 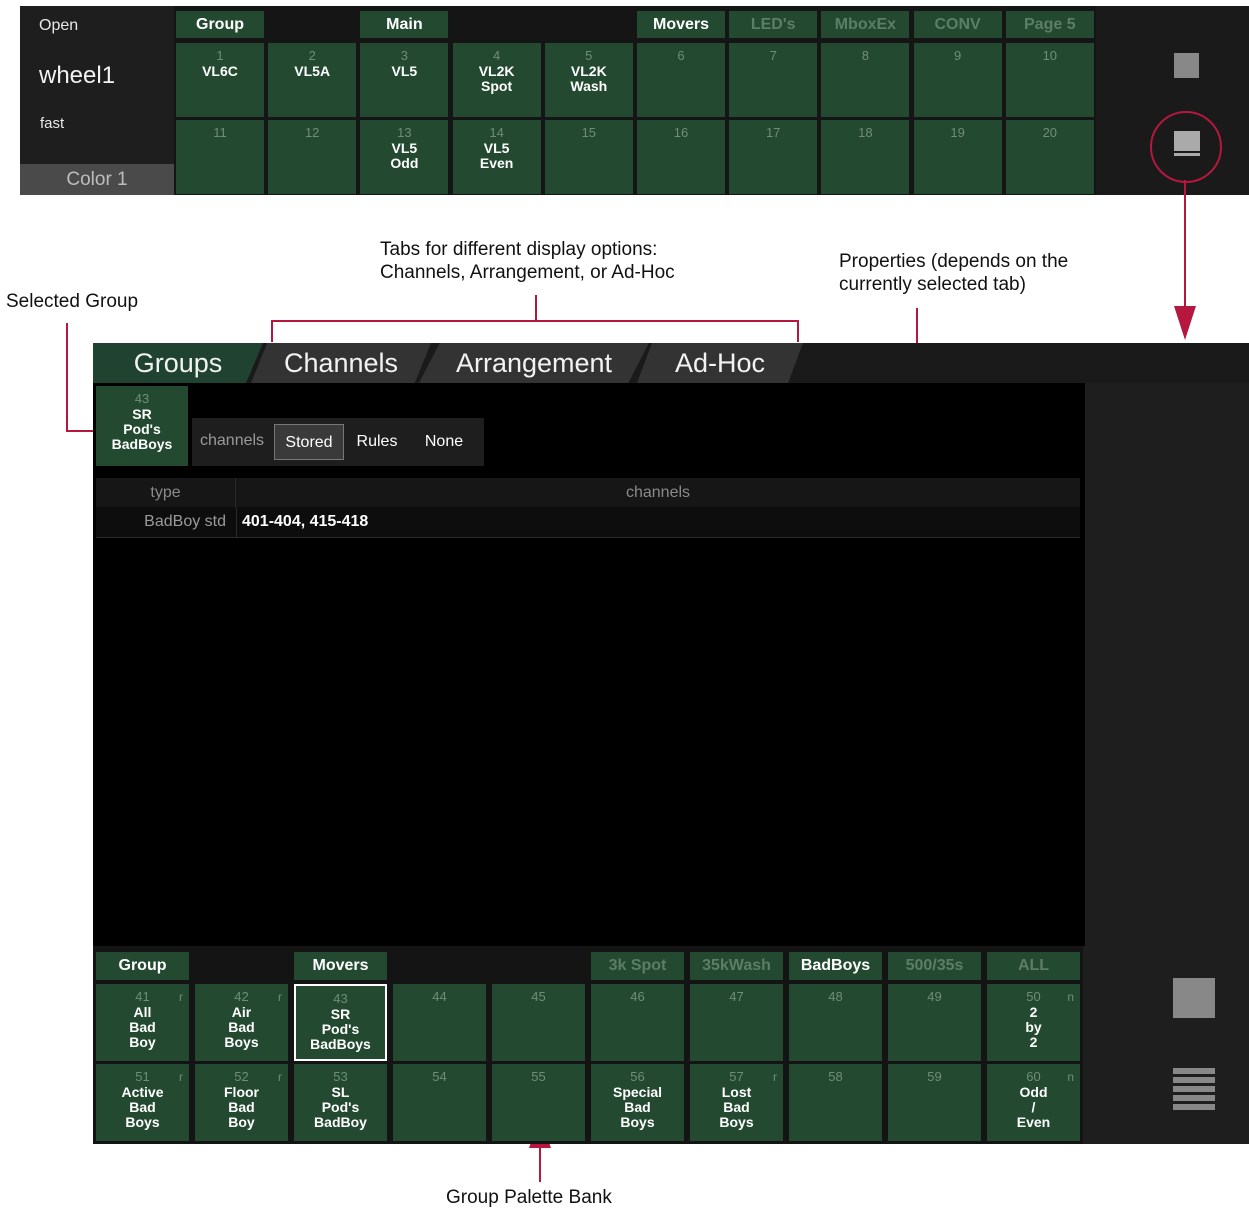 What do you see at coordinates (59, 25) in the screenshot?
I see `wheel-mode-label: Open` at bounding box center [59, 25].